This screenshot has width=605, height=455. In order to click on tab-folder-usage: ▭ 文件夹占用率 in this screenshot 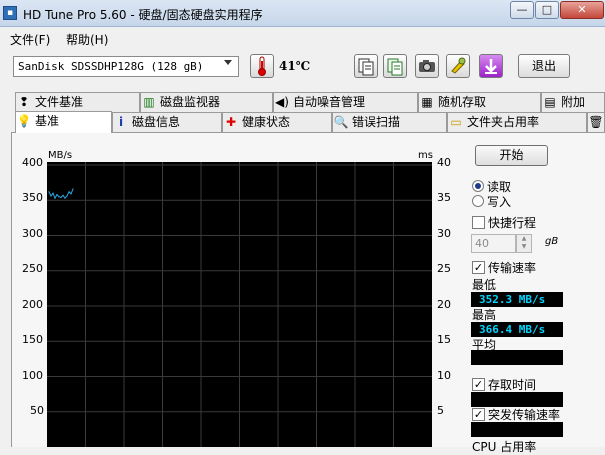, I will do `click(517, 122)`.